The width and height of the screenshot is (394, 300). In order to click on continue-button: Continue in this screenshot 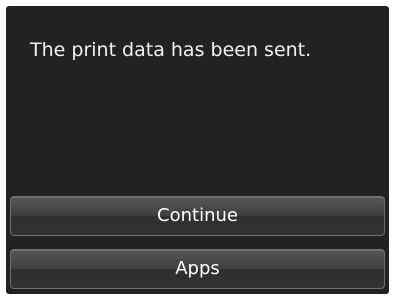, I will do `click(197, 216)`.